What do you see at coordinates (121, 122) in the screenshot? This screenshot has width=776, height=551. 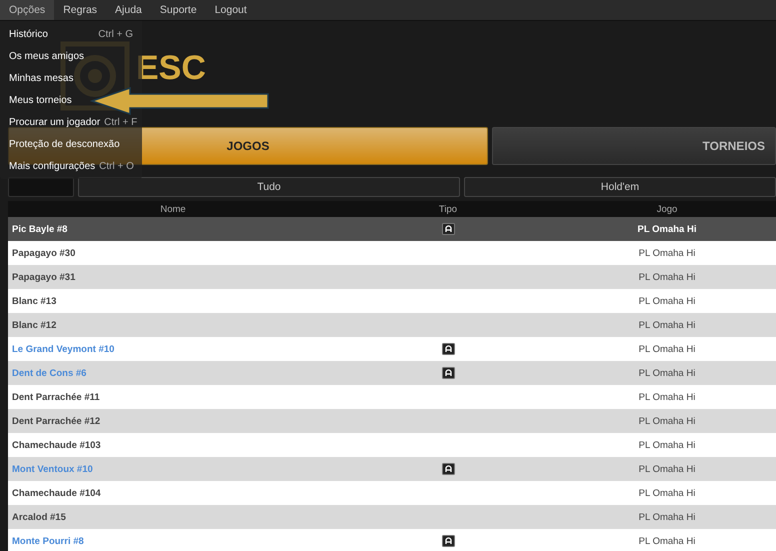 I see `shortcut-label: Ctrl + F` at bounding box center [121, 122].